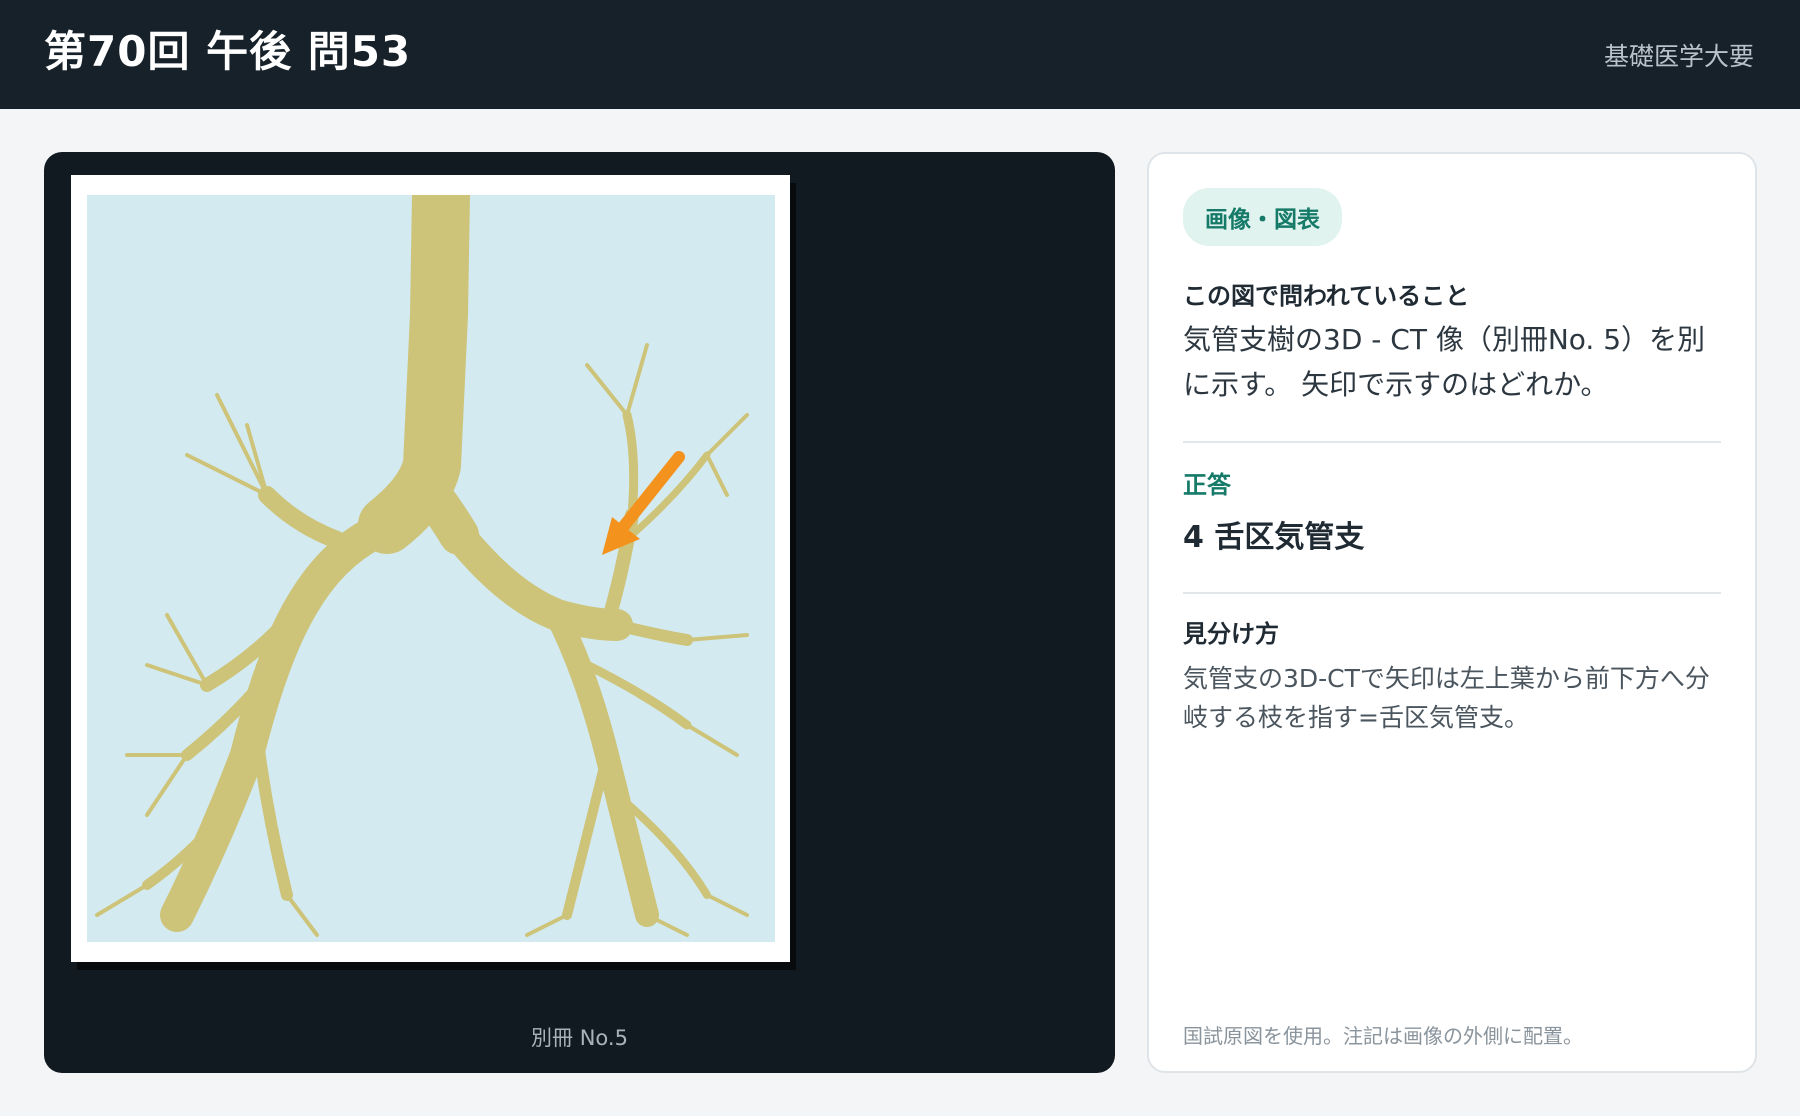 Image resolution: width=1800 pixels, height=1116 pixels. I want to click on image-caption: 別冊 No.5, so click(579, 1038).